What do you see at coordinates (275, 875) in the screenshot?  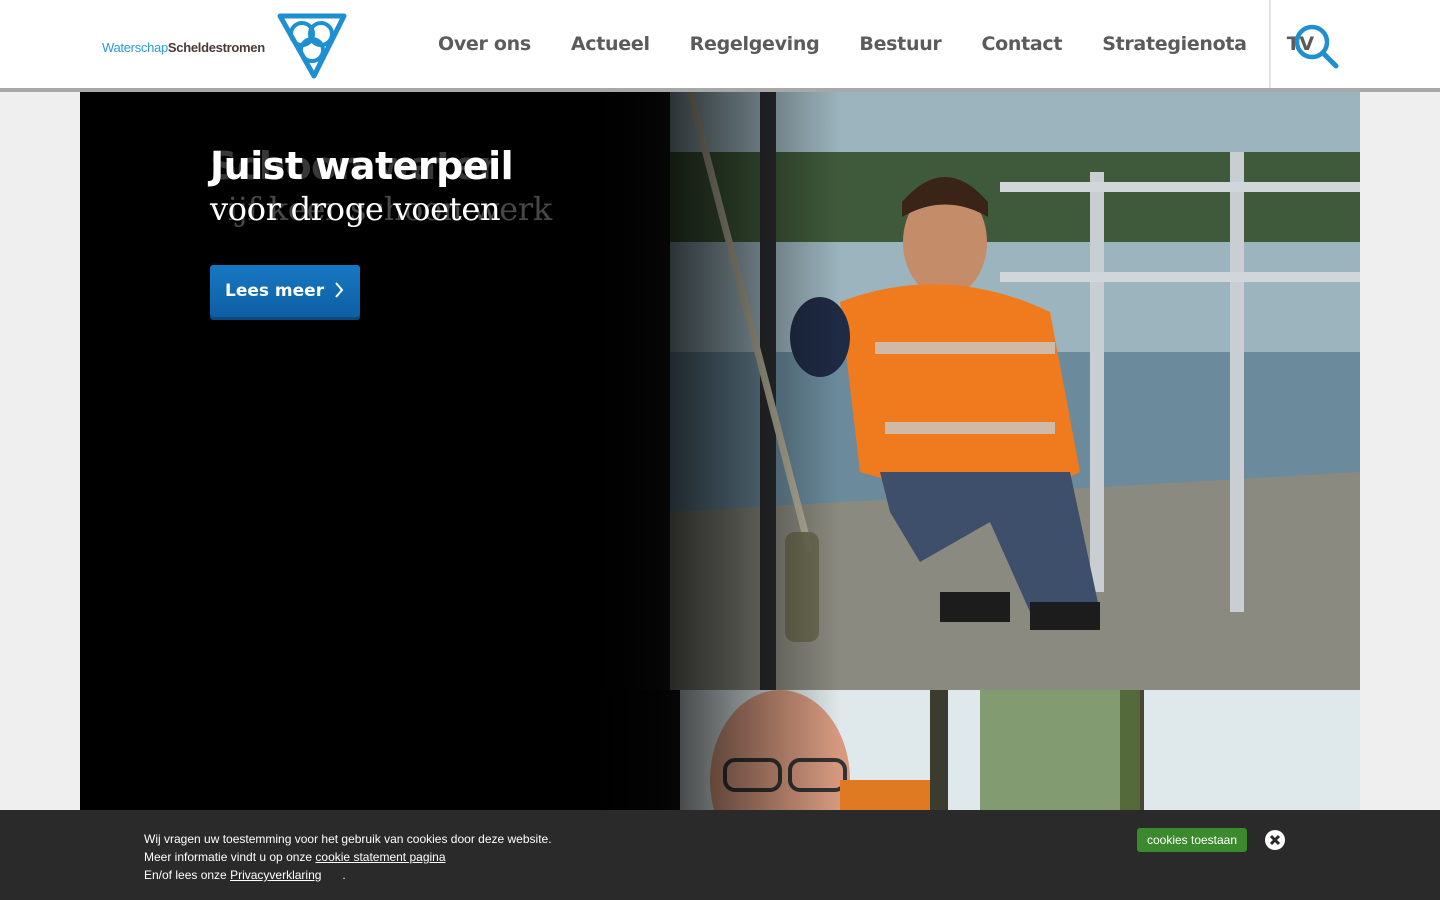 I see `privacy-link: Privacyverklaring` at bounding box center [275, 875].